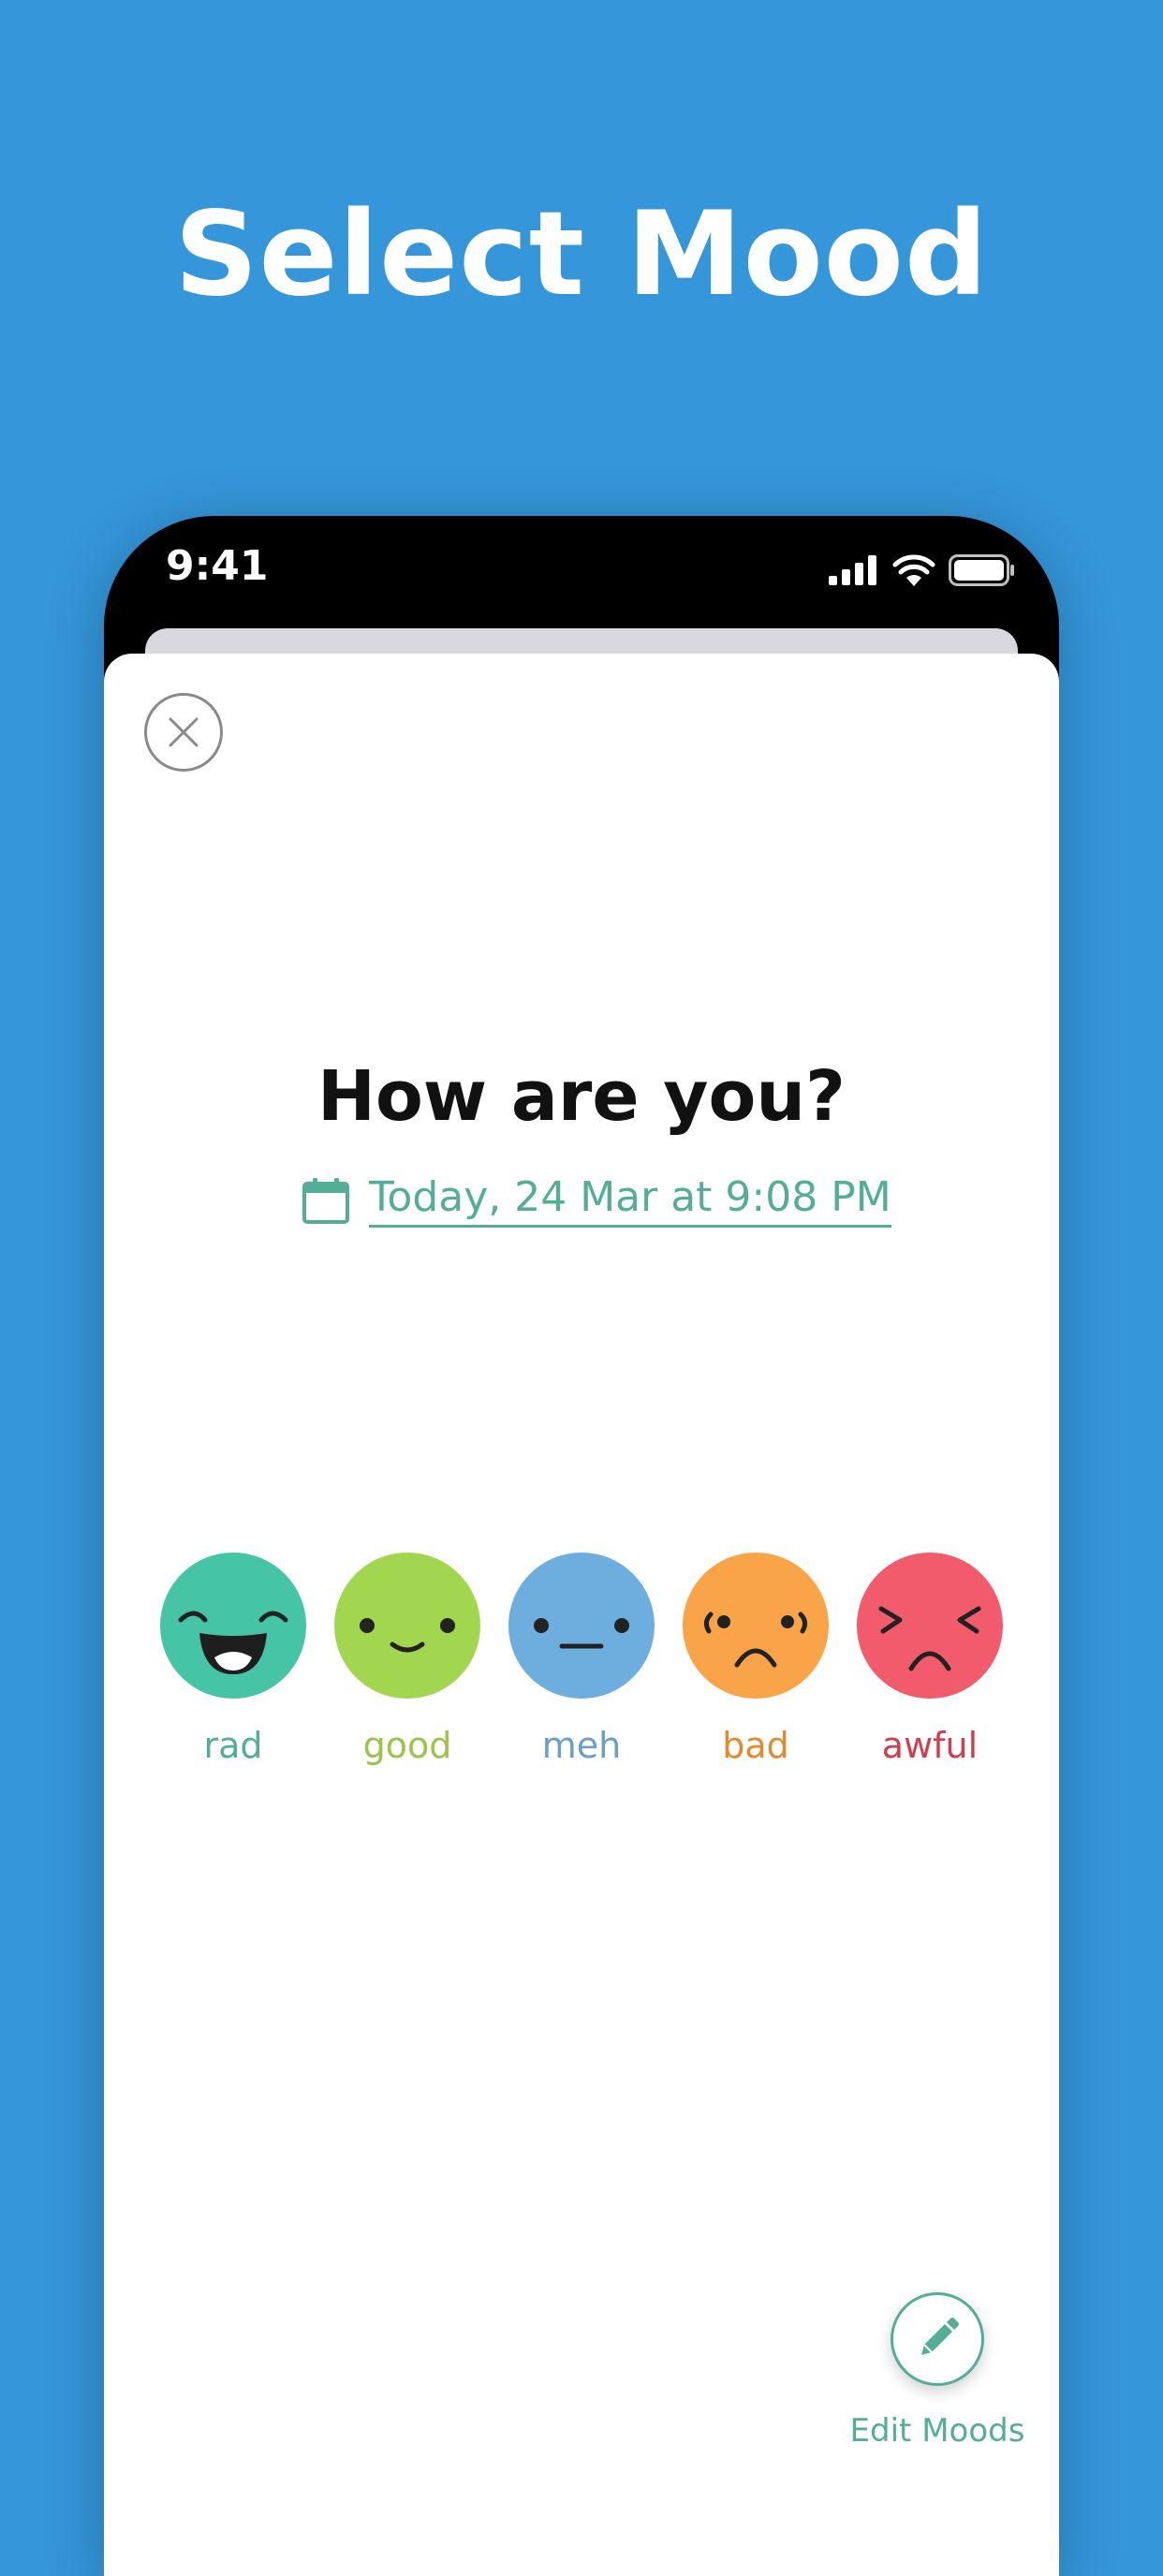 Image resolution: width=1163 pixels, height=2576 pixels. I want to click on mood-label-meh: meh, so click(581, 1745).